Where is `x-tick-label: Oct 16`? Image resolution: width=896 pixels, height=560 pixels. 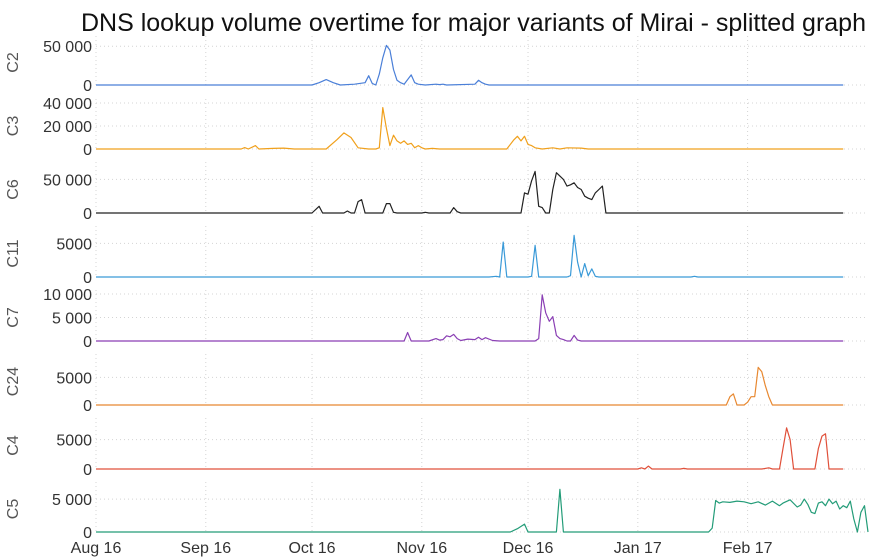 x-tick-label: Oct 16 is located at coordinates (311, 548).